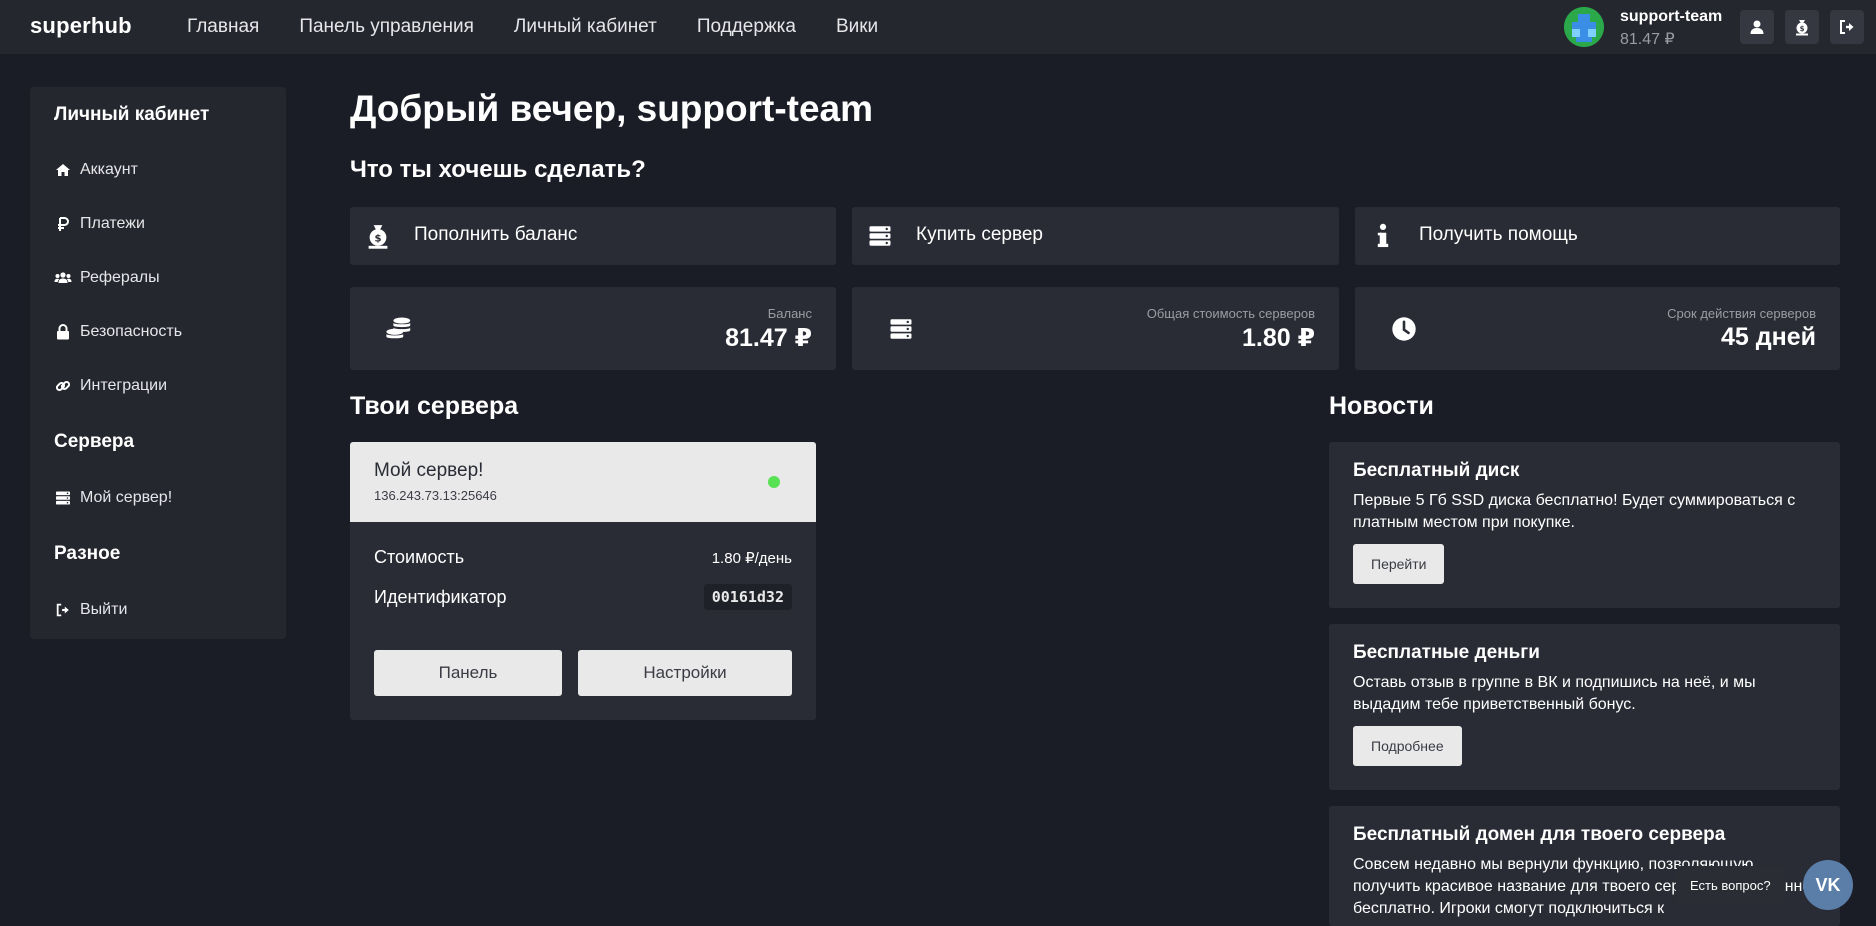 The height and width of the screenshot is (926, 1876). What do you see at coordinates (120, 277) in the screenshot?
I see `sidebar-item-label: Рефералы` at bounding box center [120, 277].